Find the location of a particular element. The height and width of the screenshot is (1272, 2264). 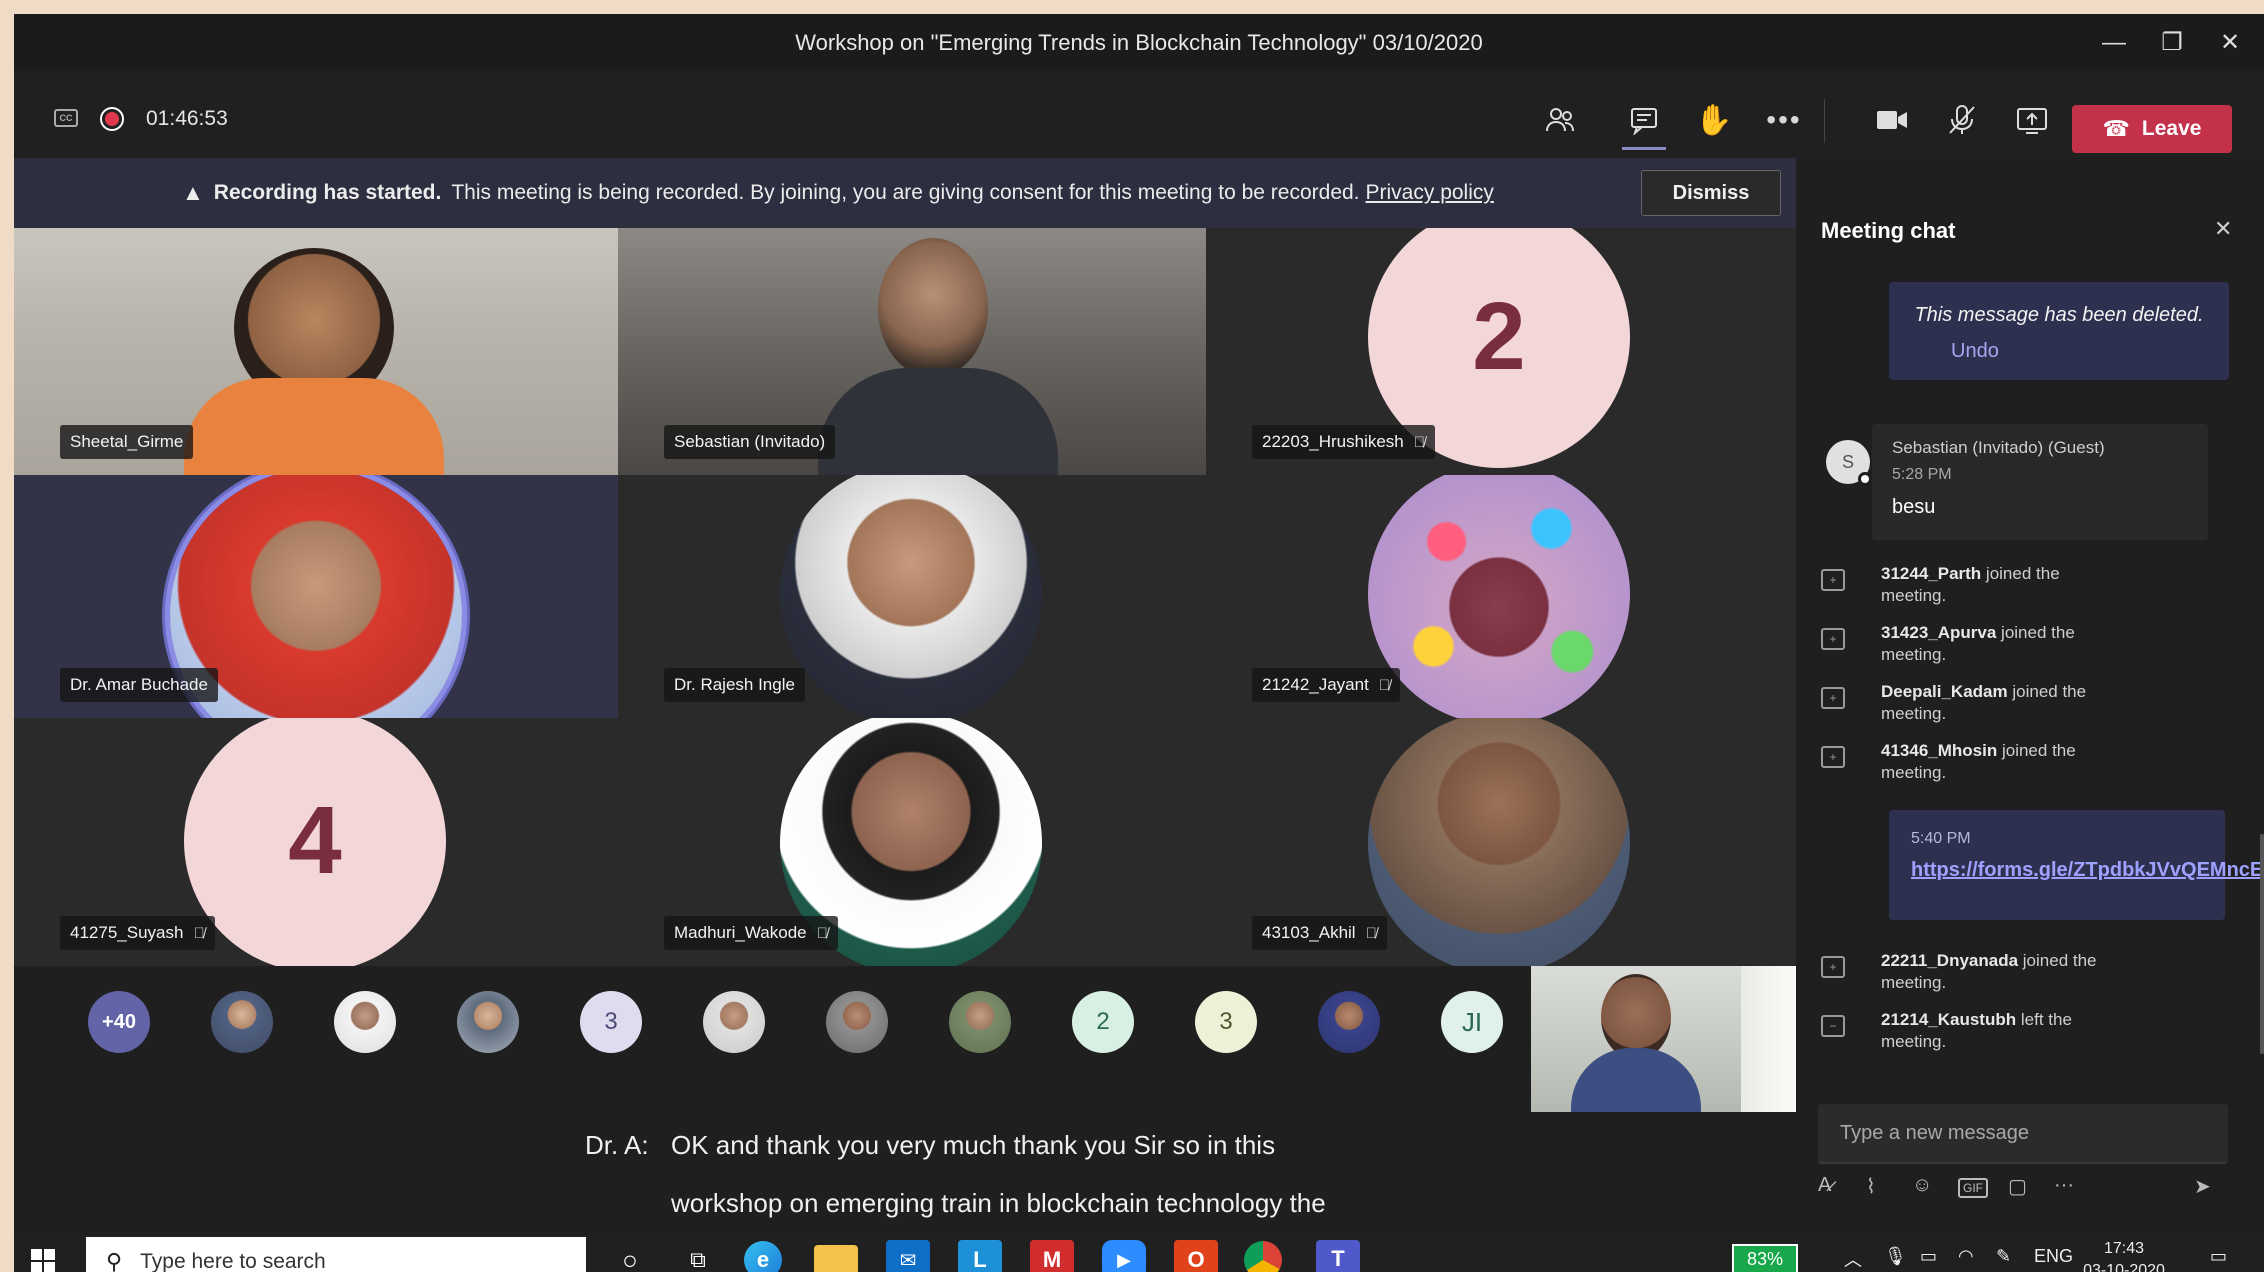

chevron-up-icon: ︿ is located at coordinates (1853, 1259).